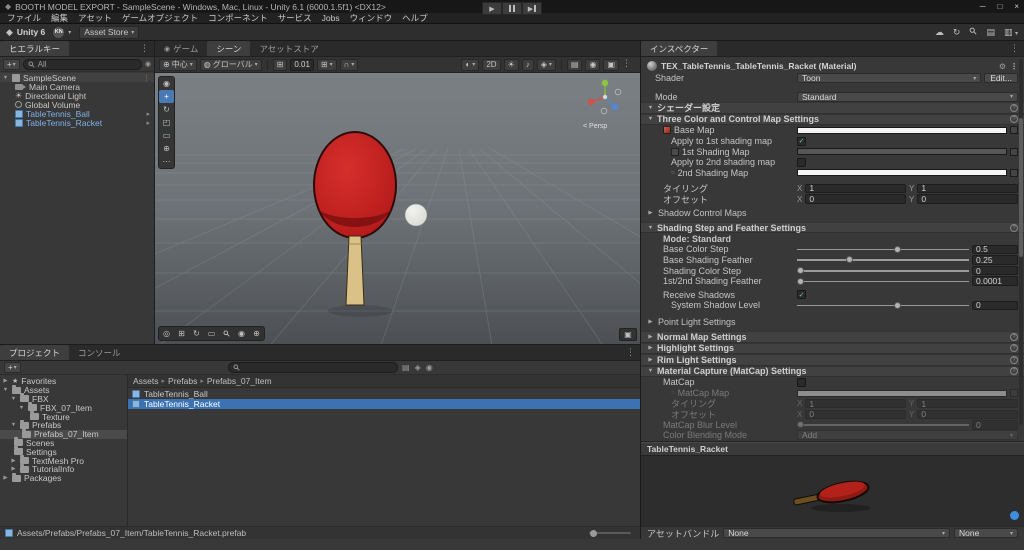 This screenshot has height=550, width=1024. Describe the element at coordinates (491, 64) in the screenshot. I see `2d-toggle: 2D` at that location.